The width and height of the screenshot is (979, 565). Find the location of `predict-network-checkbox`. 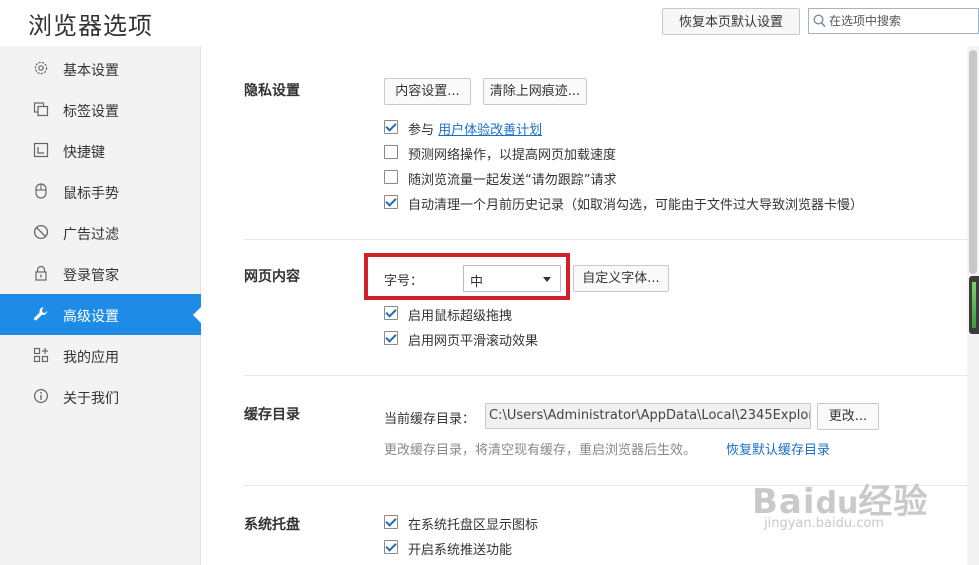

predict-network-checkbox is located at coordinates (391, 152).